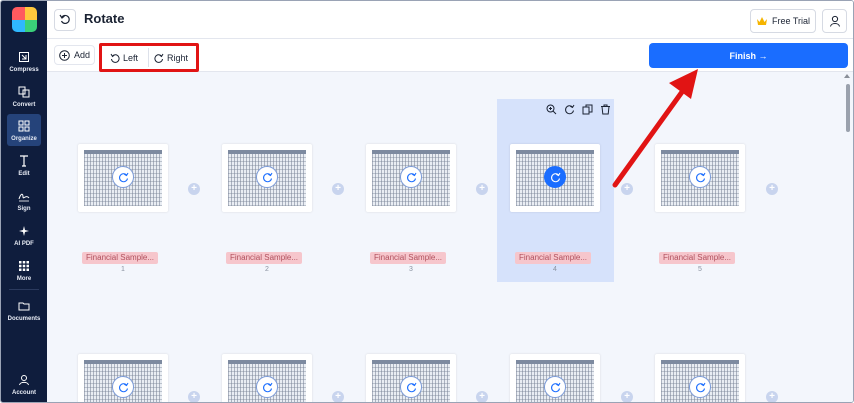 This screenshot has height=403, width=854. Describe the element at coordinates (24, 92) in the screenshot. I see `convert-icon` at that location.